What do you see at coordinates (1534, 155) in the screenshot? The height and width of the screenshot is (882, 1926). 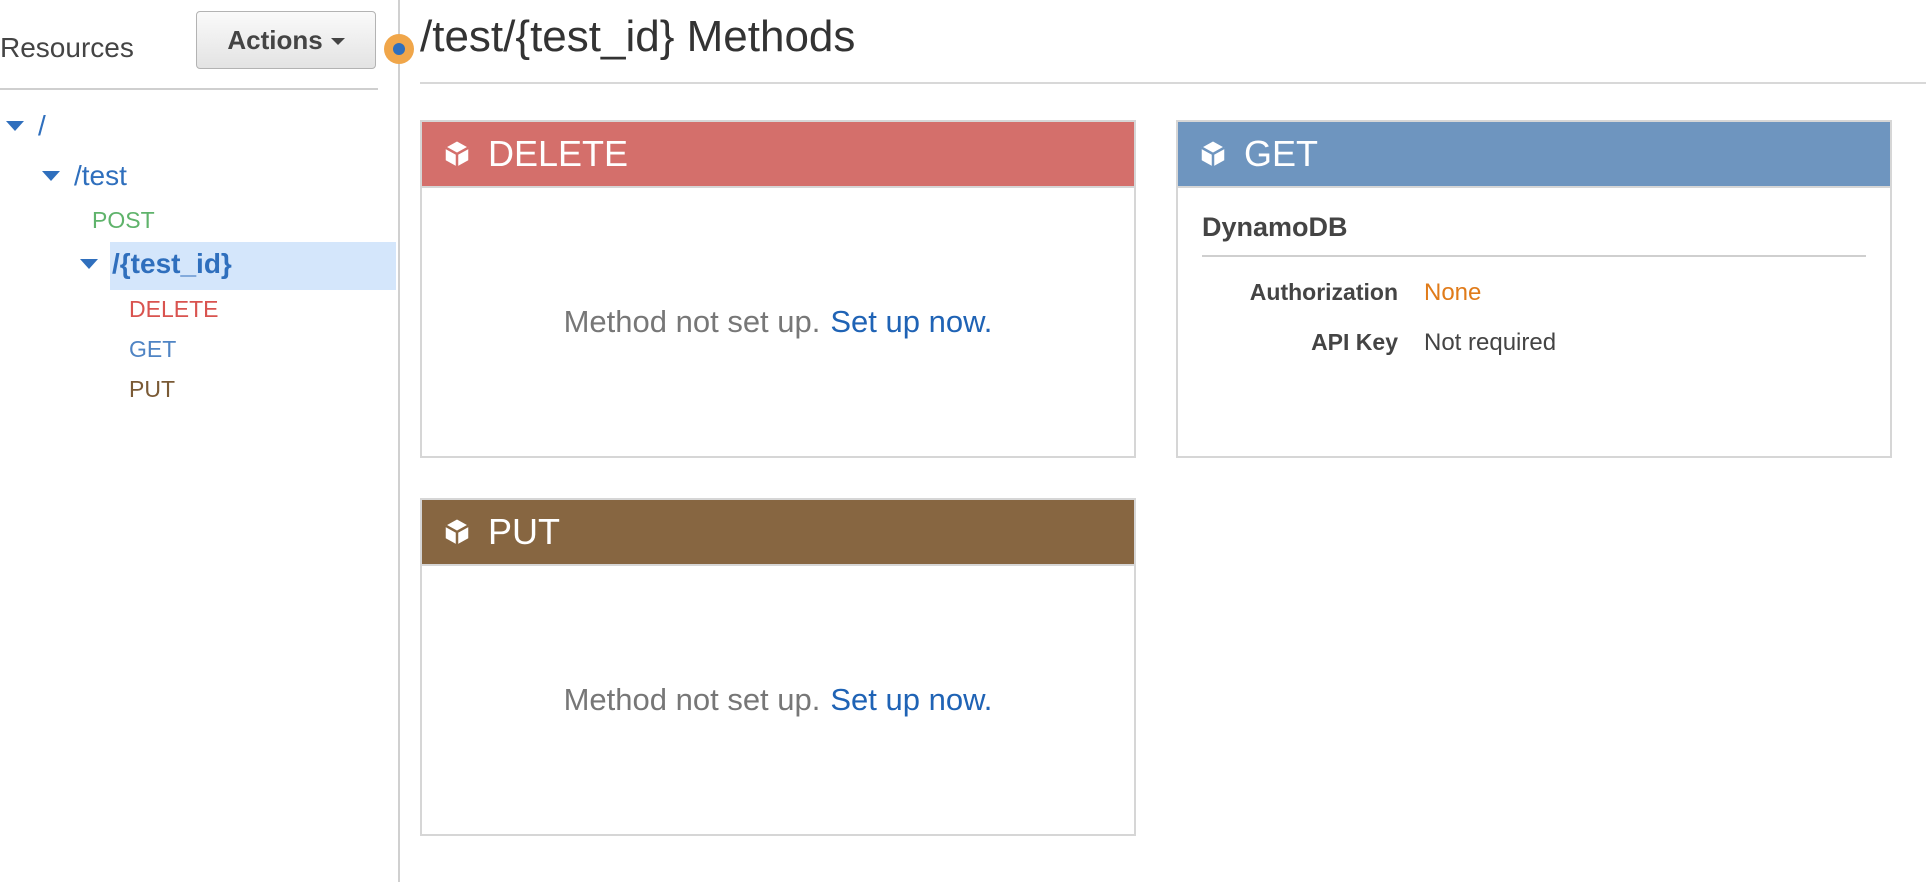 I see `card-header-get: GET` at bounding box center [1534, 155].